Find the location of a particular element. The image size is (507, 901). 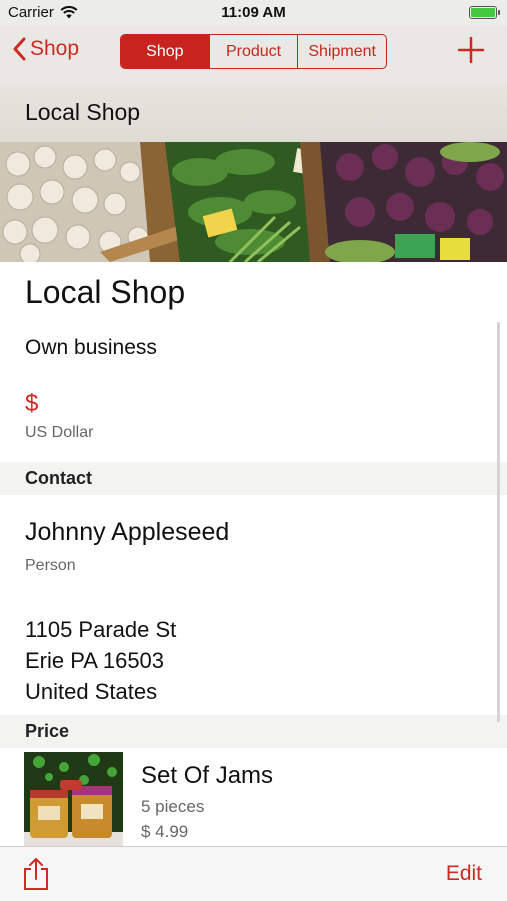

address-line-street: 1105 Parade St is located at coordinates (101, 629).